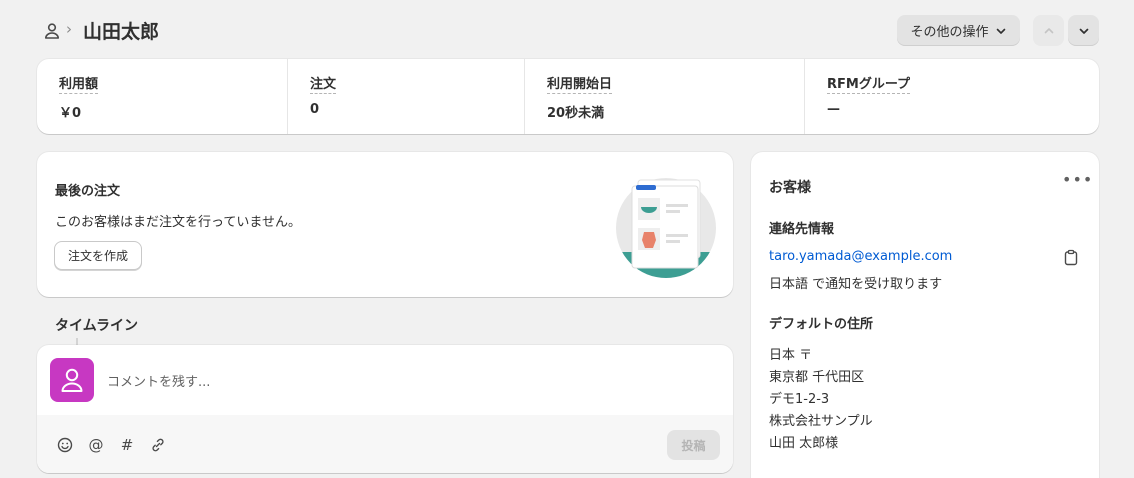 The image size is (1134, 478). What do you see at coordinates (52, 31) in the screenshot?
I see `customer-icon` at bounding box center [52, 31].